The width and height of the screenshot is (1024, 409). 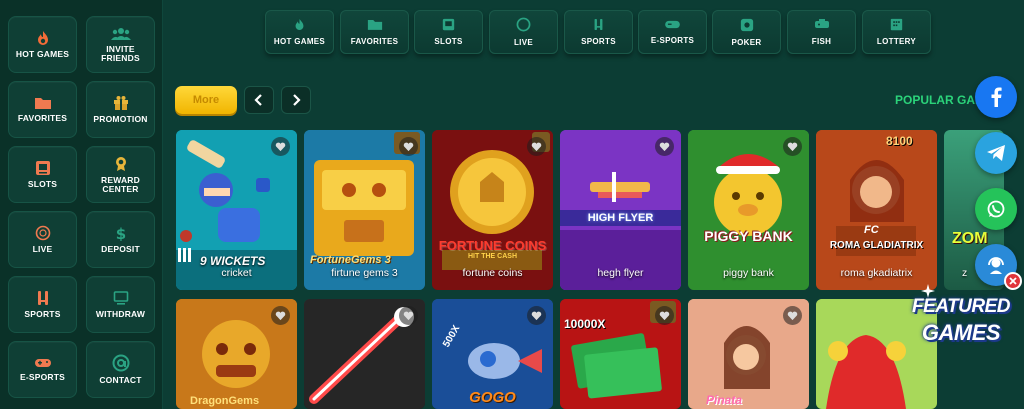 What do you see at coordinates (523, 42) in the screenshot?
I see `tab-label: LIVE` at bounding box center [523, 42].